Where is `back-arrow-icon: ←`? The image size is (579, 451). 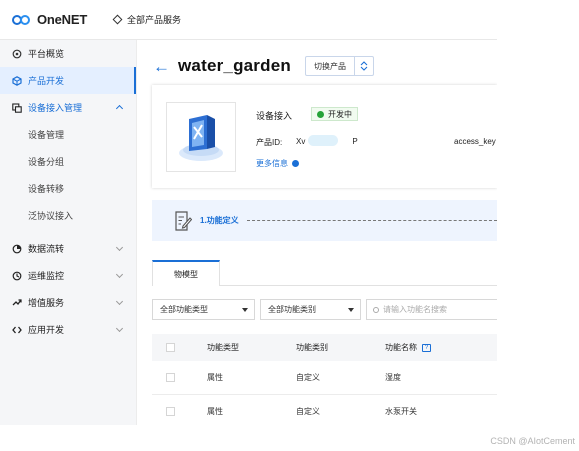 back-arrow-icon: ← is located at coordinates (161, 66).